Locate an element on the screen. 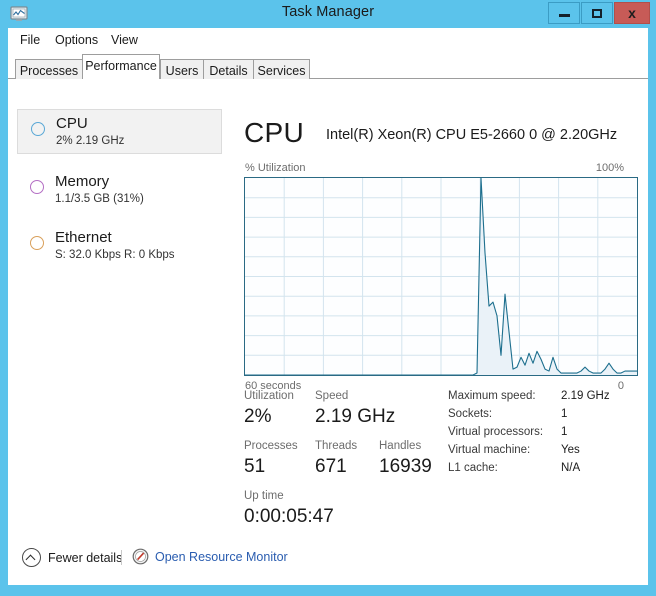 The height and width of the screenshot is (596, 656). cpu-model-label: Intel(R) Xeon(R) CPU E5-2660 0 @ 2.20GHz is located at coordinates (472, 135).